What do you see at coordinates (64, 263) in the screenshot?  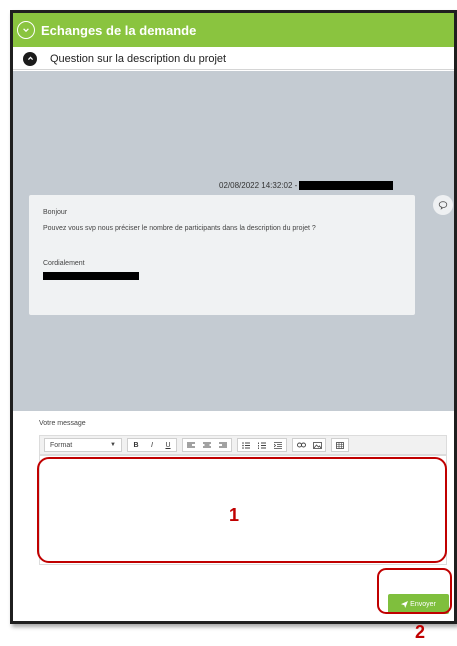 I see `message-closing: Cordialement` at bounding box center [64, 263].